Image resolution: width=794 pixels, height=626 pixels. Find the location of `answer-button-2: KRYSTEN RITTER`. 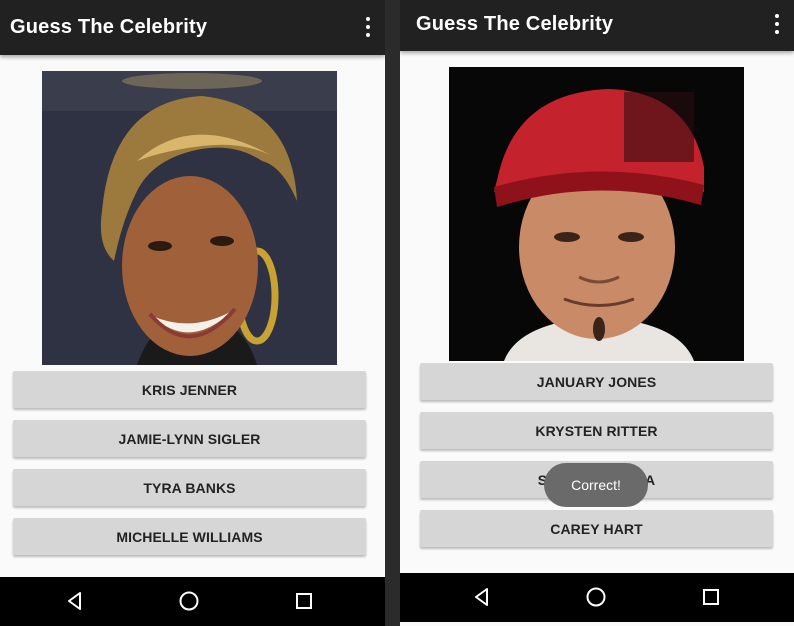

answer-button-2: KRYSTEN RITTER is located at coordinates (596, 430).